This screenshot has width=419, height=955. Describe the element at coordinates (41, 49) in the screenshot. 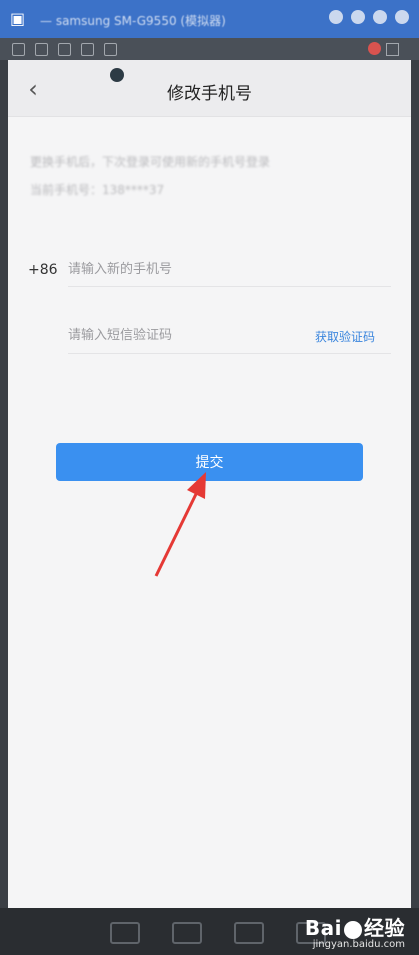

I see `rotate-tool-icon` at that location.